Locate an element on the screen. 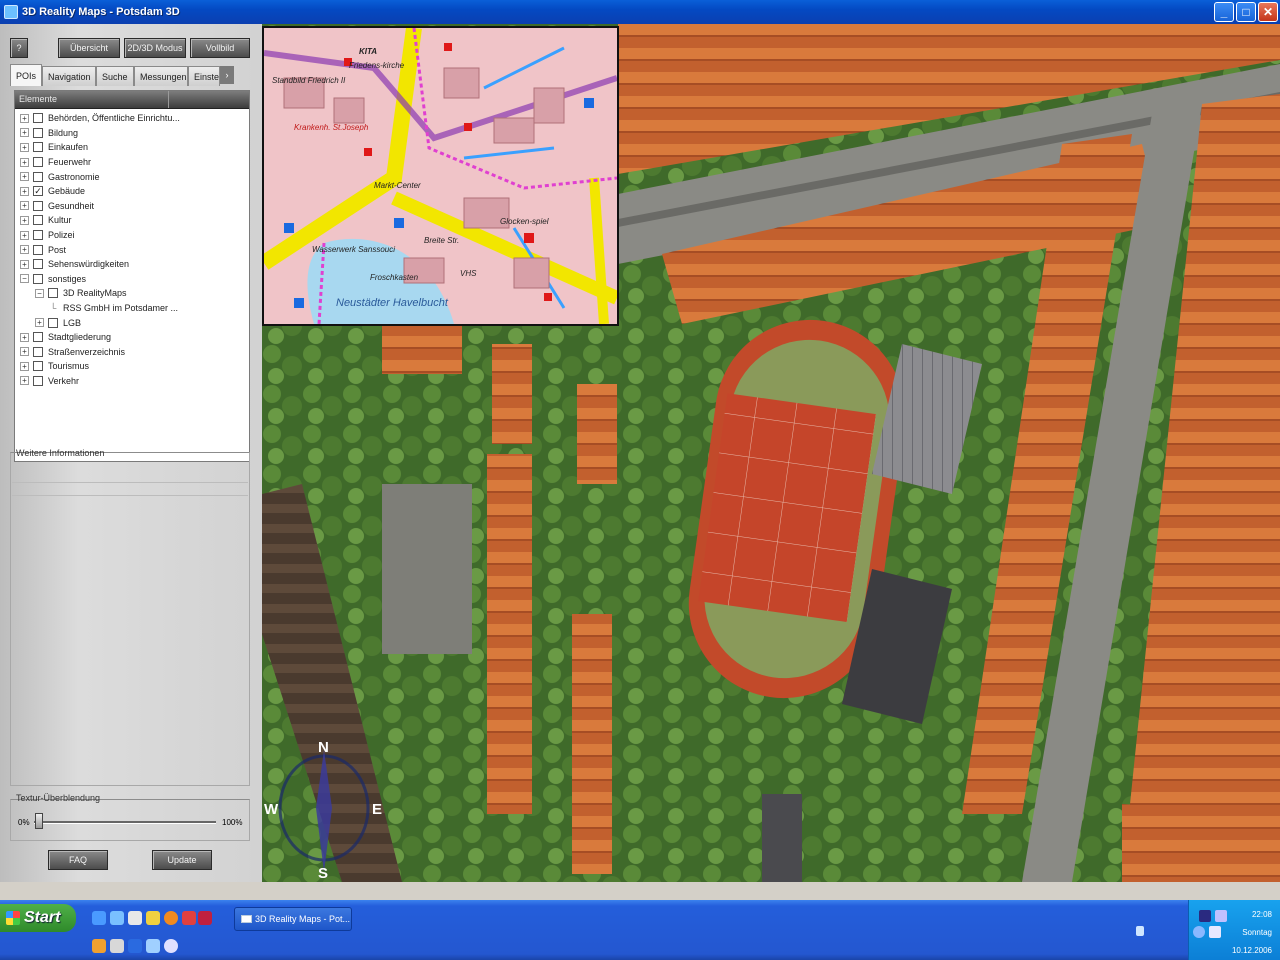 This screenshot has width=1280, height=960. tree-item: + Kultur is located at coordinates (132, 220).